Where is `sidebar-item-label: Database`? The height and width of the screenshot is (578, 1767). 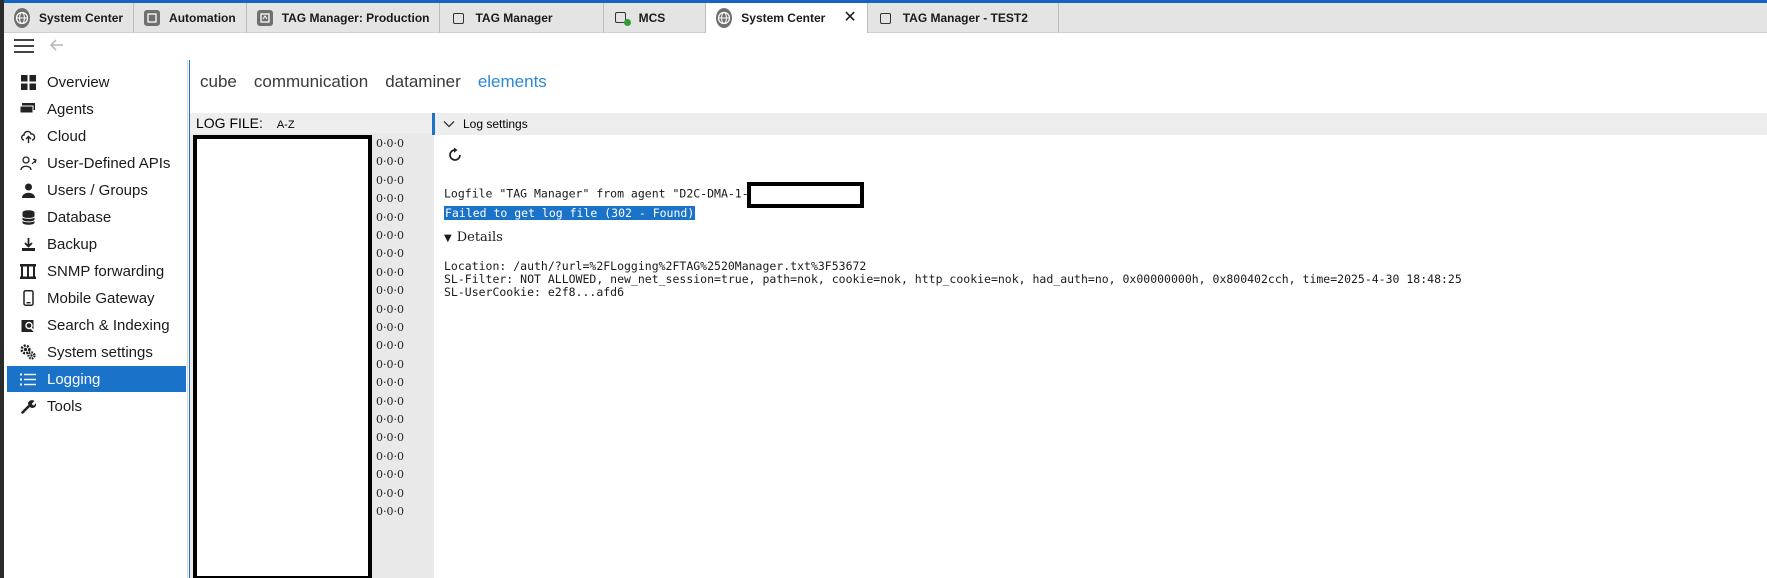 sidebar-item-label: Database is located at coordinates (79, 217).